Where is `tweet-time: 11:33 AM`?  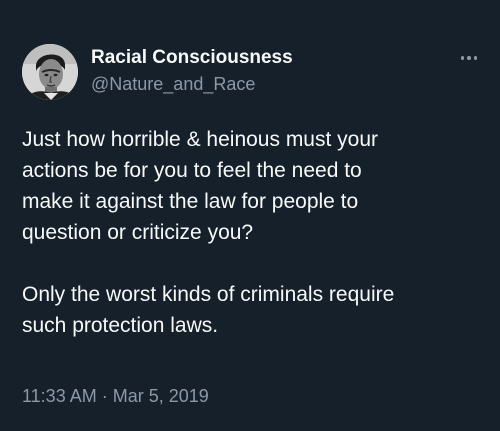 tweet-time: 11:33 AM is located at coordinates (59, 396).